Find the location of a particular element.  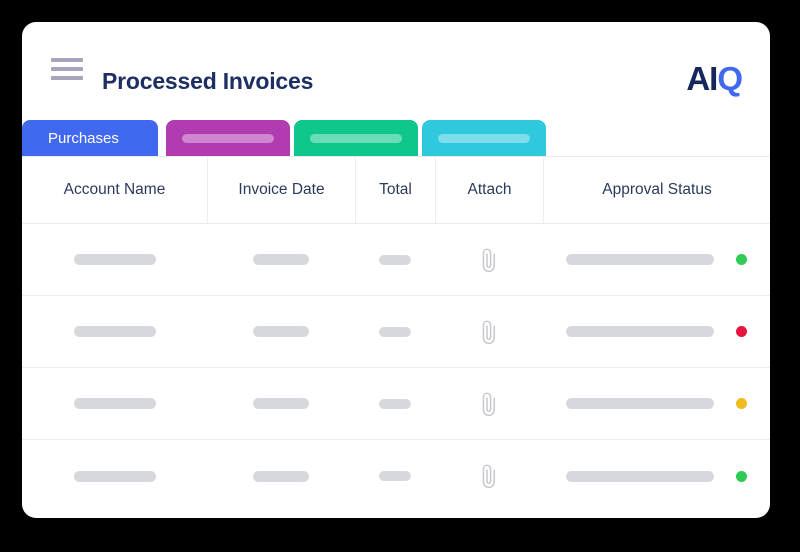

column-header-approval-status: Approval Status is located at coordinates (656, 190).